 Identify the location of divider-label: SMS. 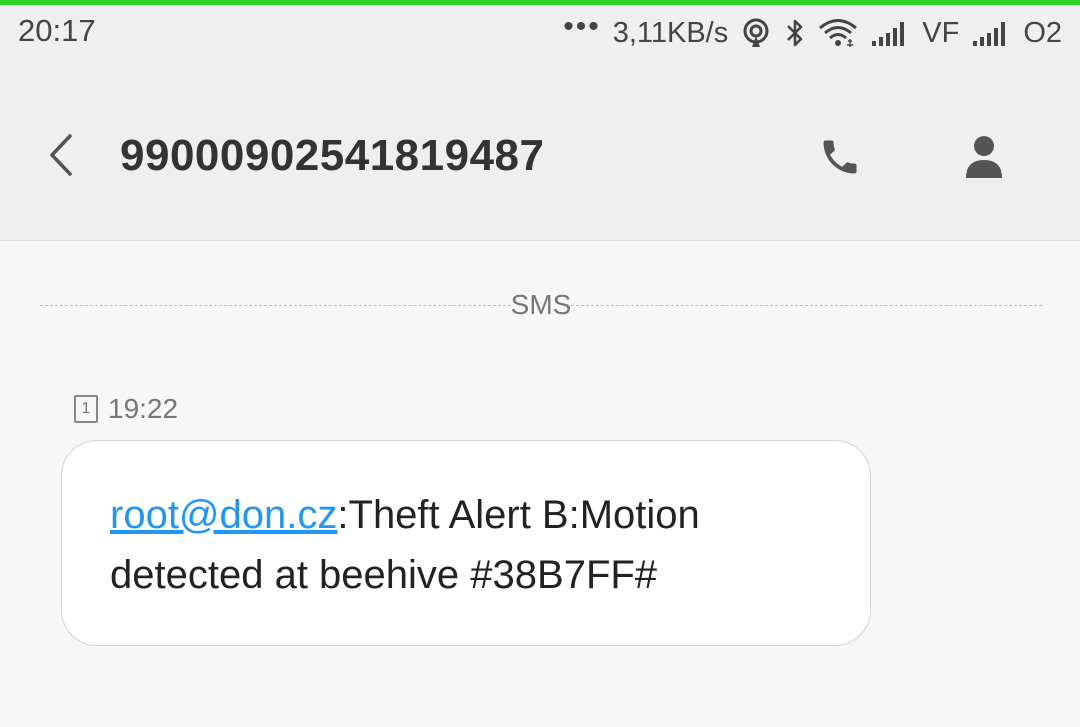
(541, 304).